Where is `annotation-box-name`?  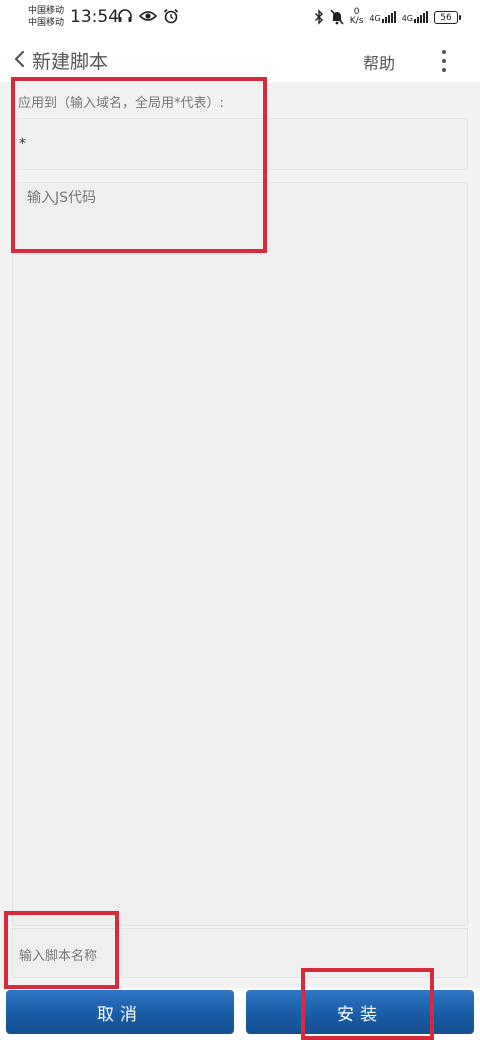
annotation-box-name is located at coordinates (61, 950).